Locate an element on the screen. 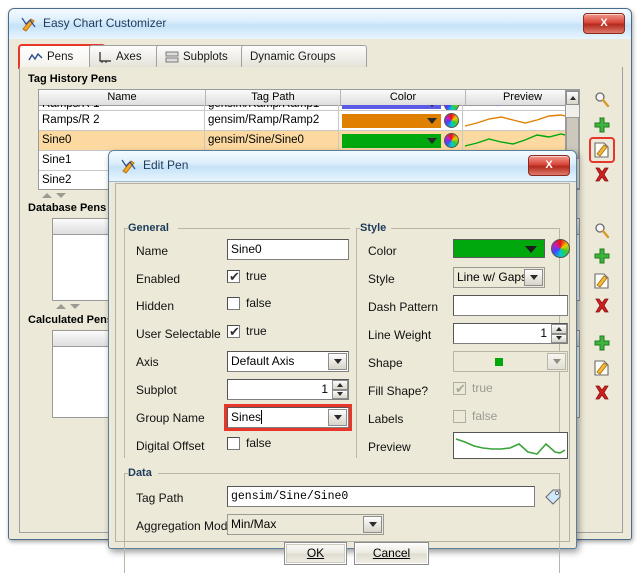 This screenshot has width=639, height=573. cancel-button-label: Cancel is located at coordinates (391, 553).